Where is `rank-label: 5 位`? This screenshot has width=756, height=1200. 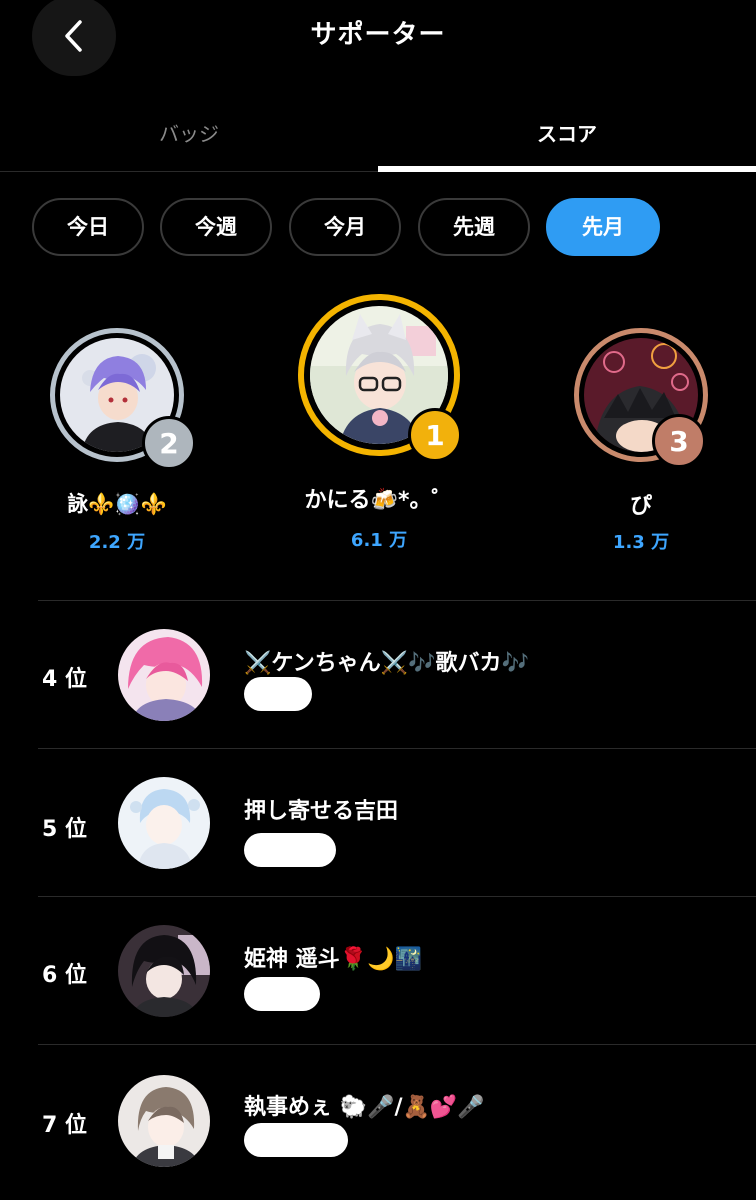 rank-label: 5 位 is located at coordinates (64, 829).